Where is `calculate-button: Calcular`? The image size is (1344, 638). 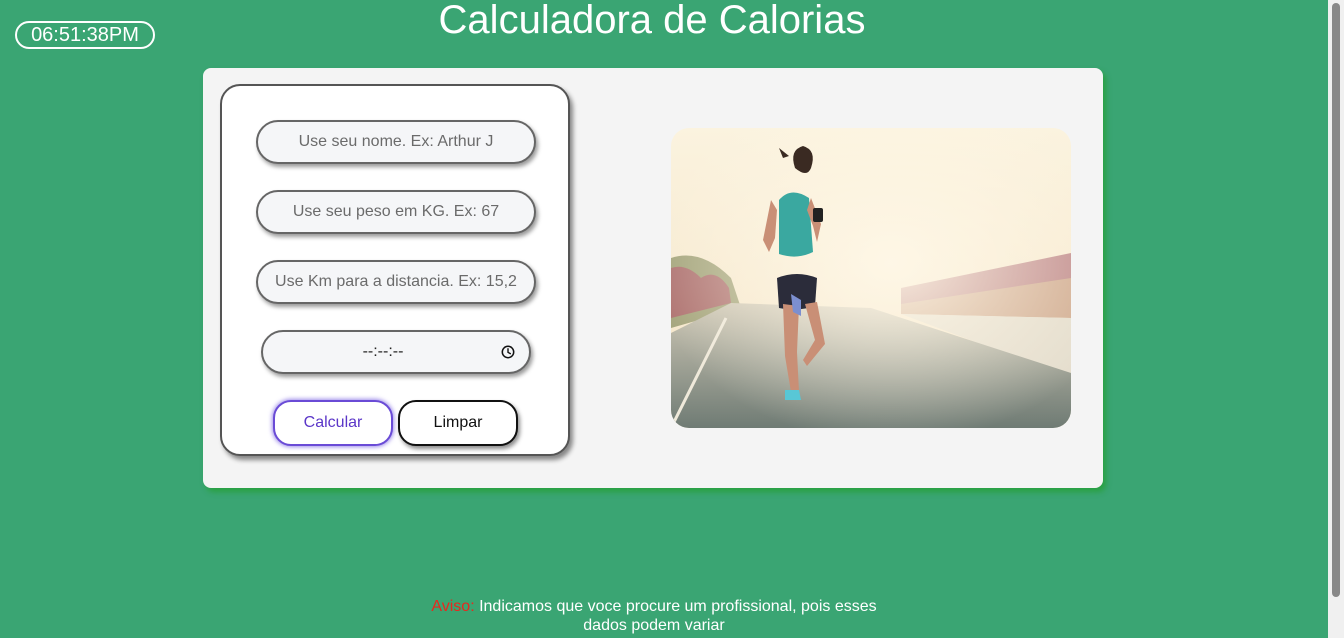 calculate-button: Calcular is located at coordinates (333, 423).